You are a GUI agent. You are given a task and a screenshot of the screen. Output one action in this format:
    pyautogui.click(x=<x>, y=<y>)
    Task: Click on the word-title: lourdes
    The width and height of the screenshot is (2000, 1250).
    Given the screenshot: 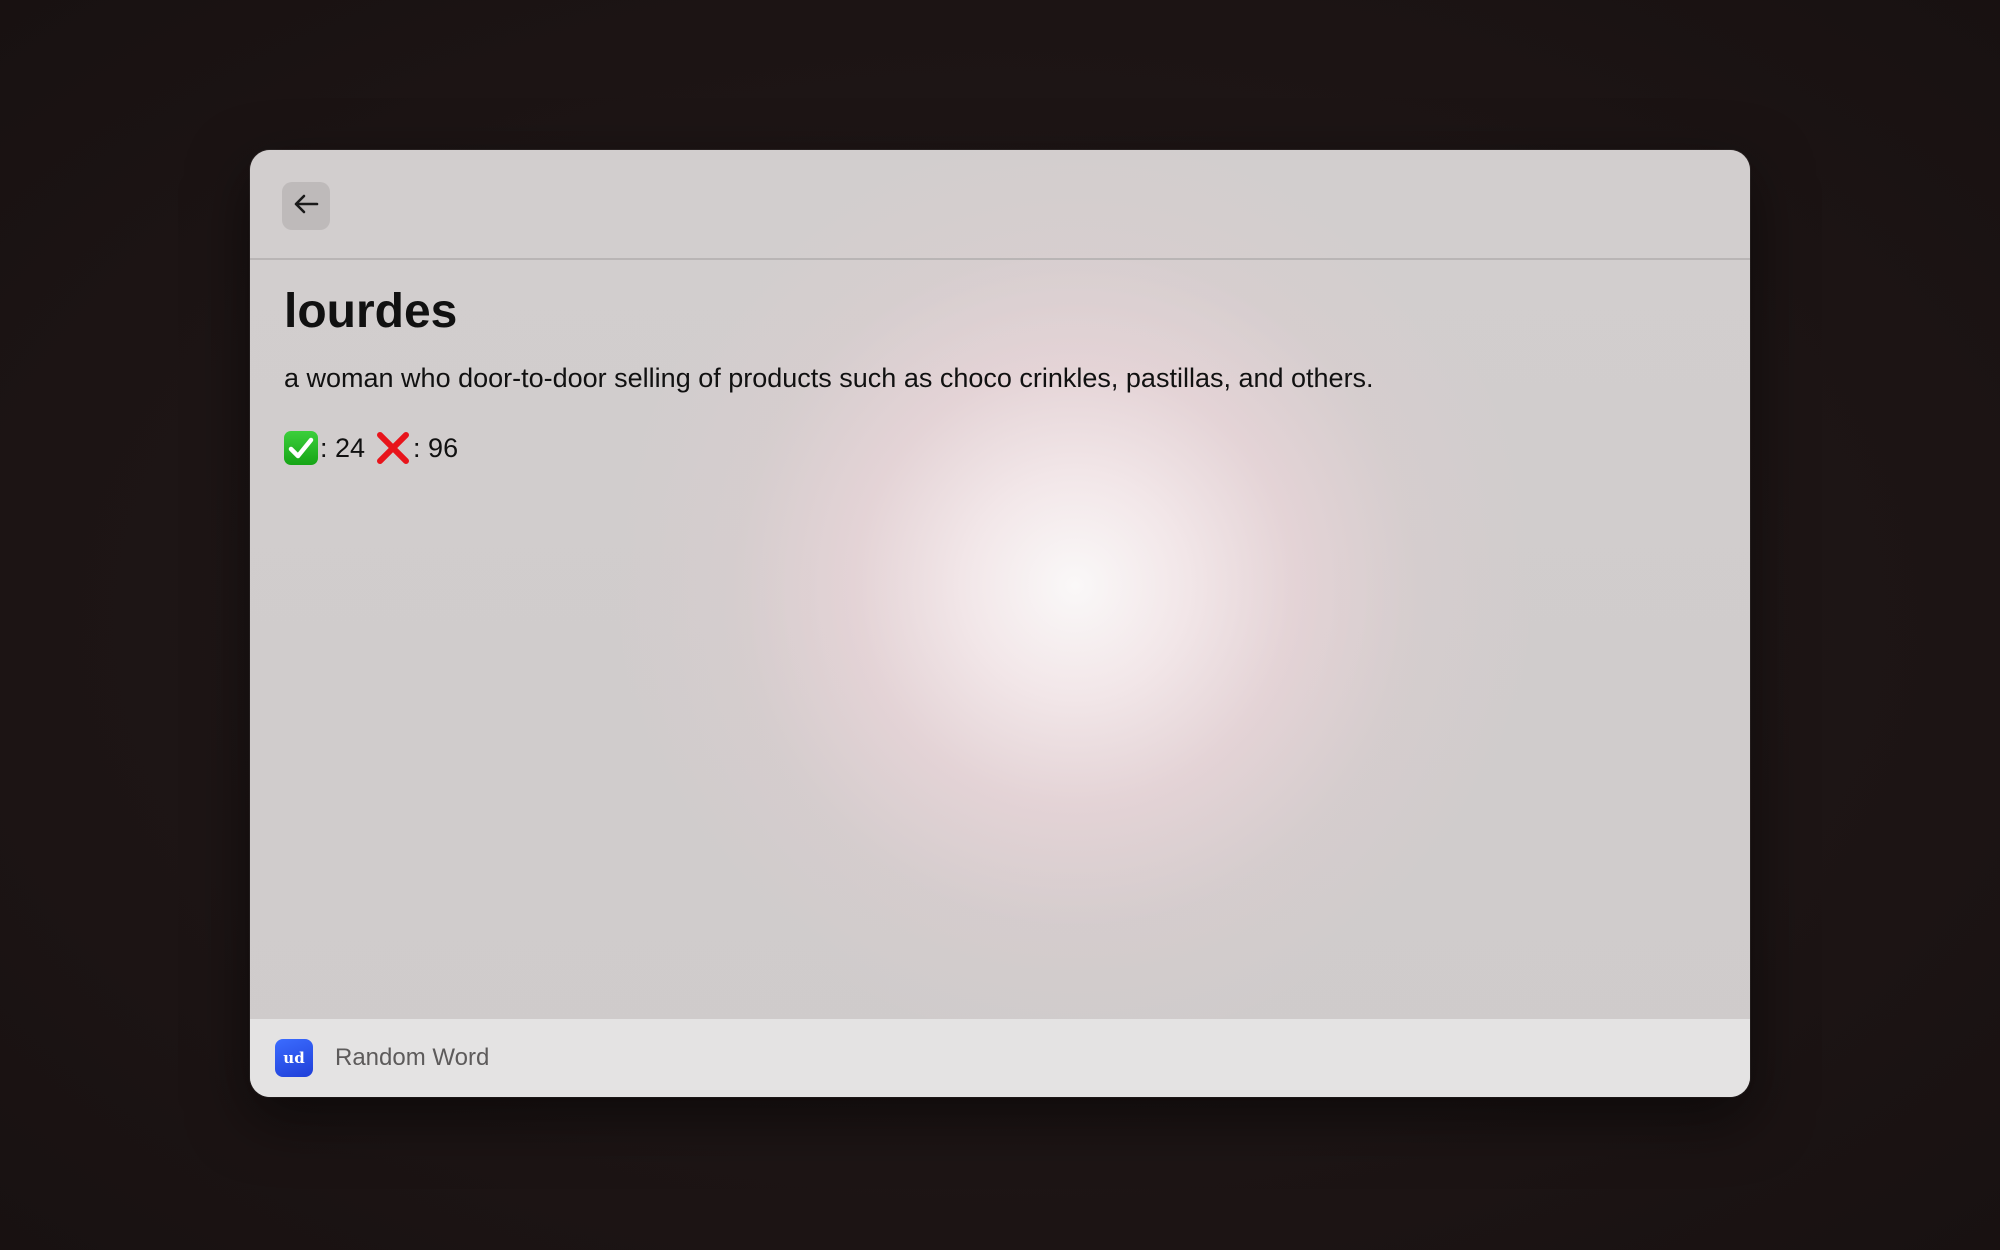 What is the action you would take?
    pyautogui.click(x=371, y=311)
    